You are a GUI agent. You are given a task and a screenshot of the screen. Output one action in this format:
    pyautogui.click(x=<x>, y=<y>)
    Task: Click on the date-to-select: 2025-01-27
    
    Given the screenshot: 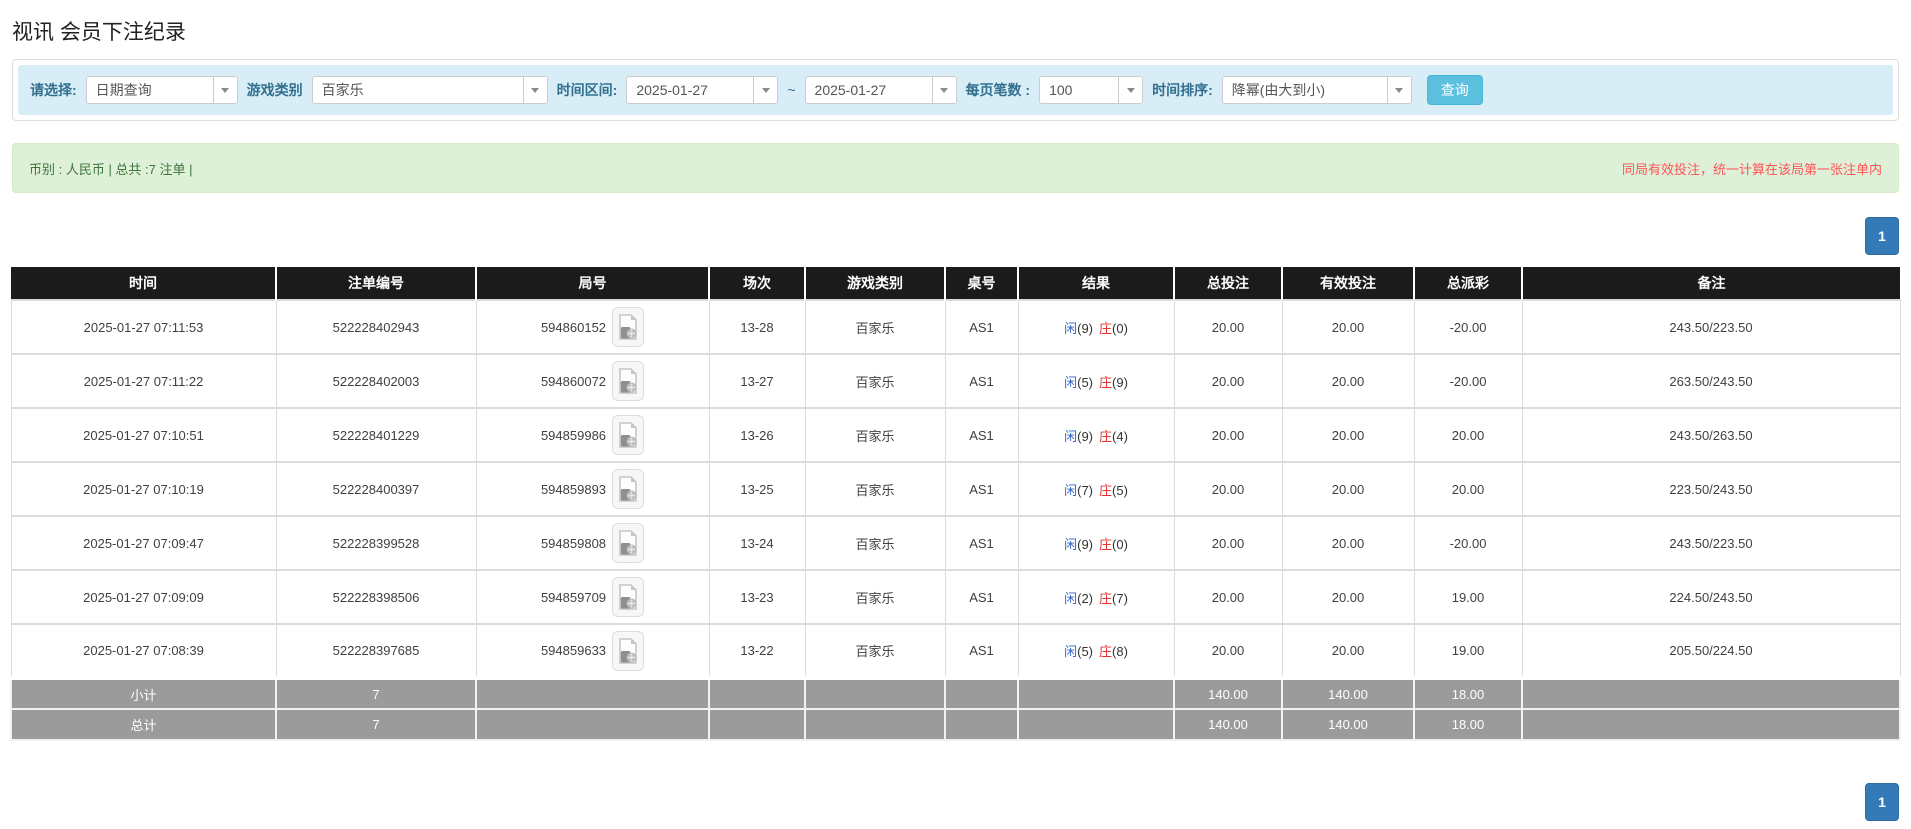 What is the action you would take?
    pyautogui.click(x=880, y=90)
    